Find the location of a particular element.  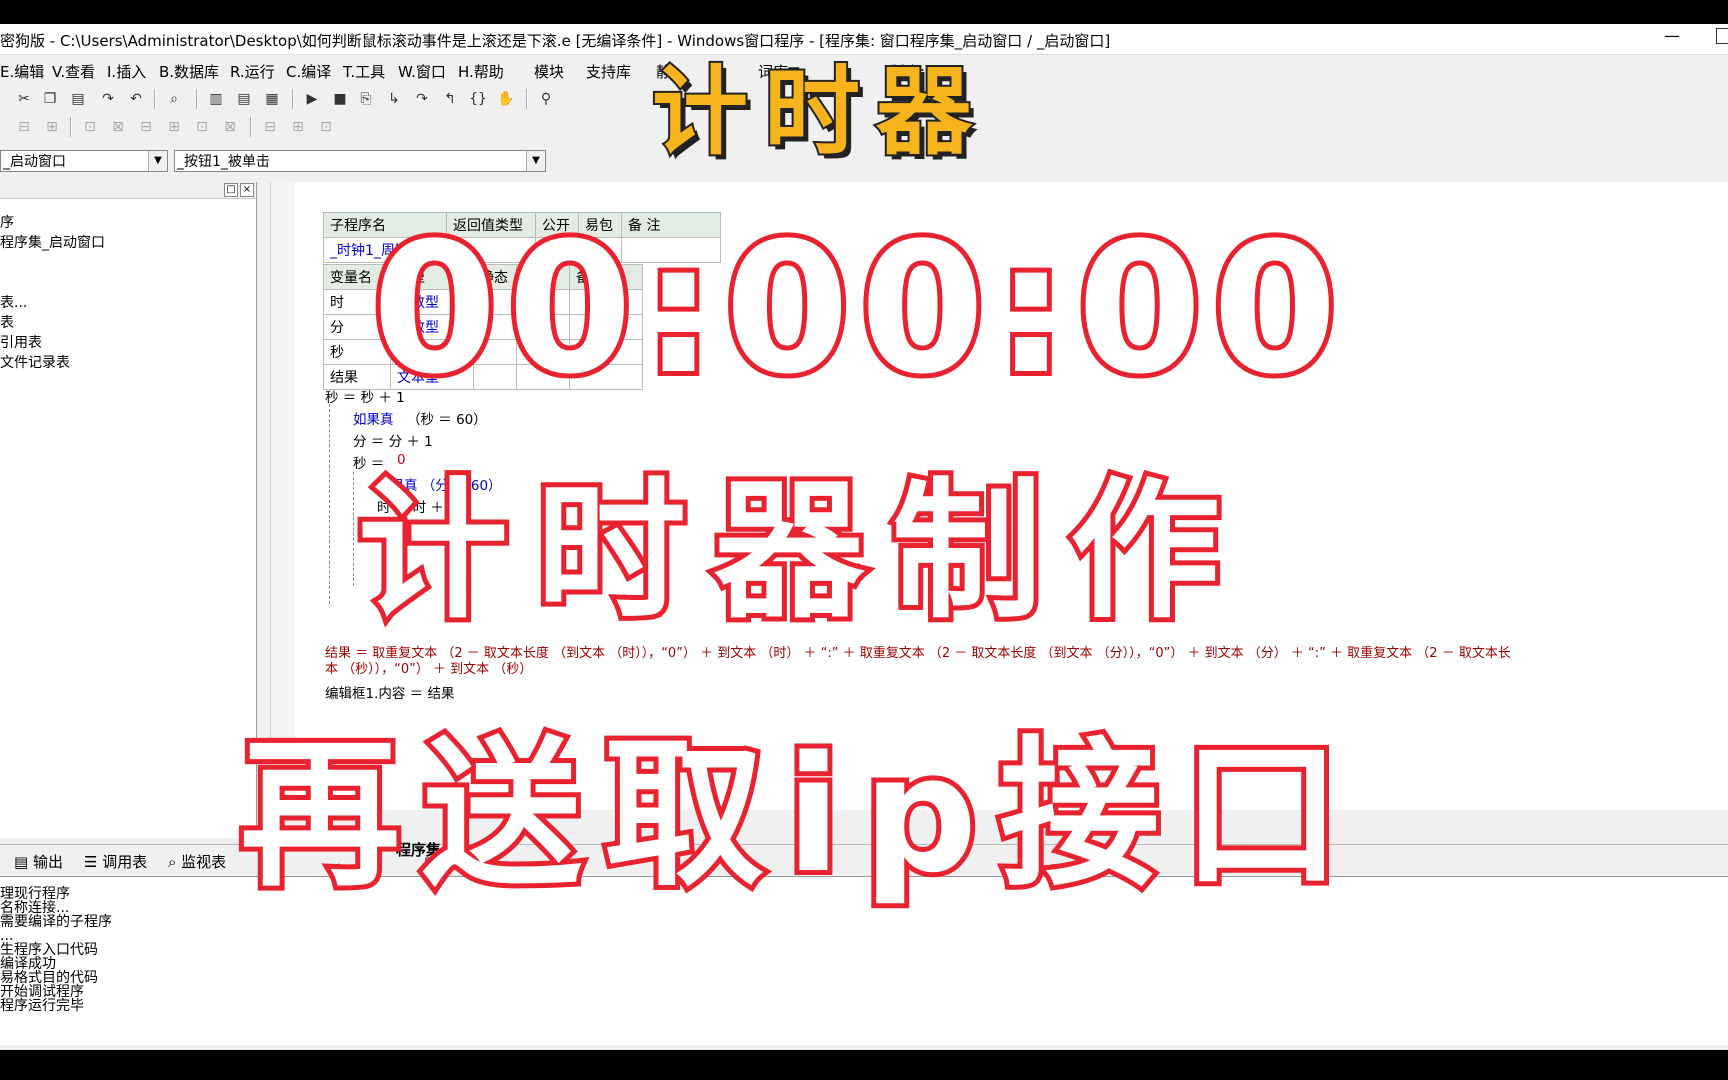

layout-left-icon: ▥ is located at coordinates (216, 99).